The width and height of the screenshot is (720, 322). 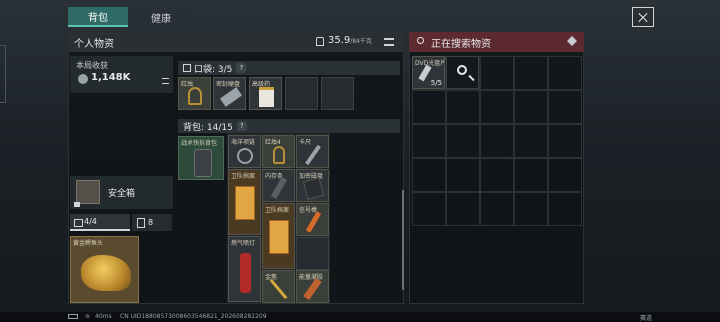 What do you see at coordinates (141, 223) in the screenshot?
I see `container-icon` at bounding box center [141, 223].